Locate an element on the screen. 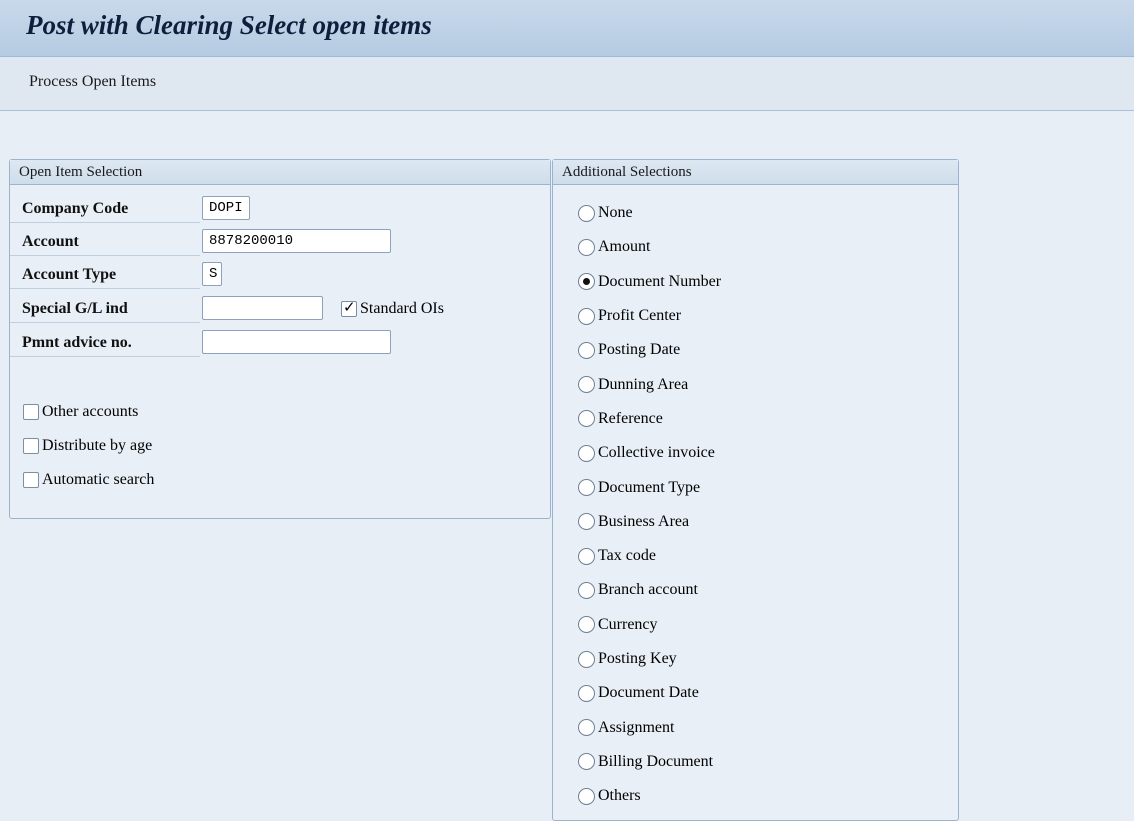 This screenshot has height=821, width=1134. pmnt-advice-no-row: Pmnt advice no. is located at coordinates (278, 343).